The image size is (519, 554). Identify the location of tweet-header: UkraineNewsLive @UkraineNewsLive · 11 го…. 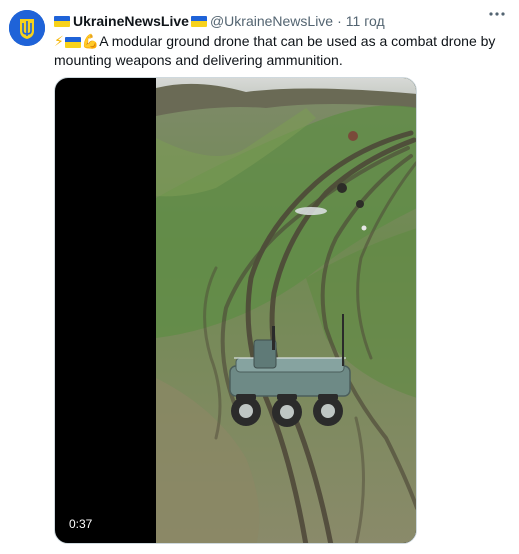
(219, 21).